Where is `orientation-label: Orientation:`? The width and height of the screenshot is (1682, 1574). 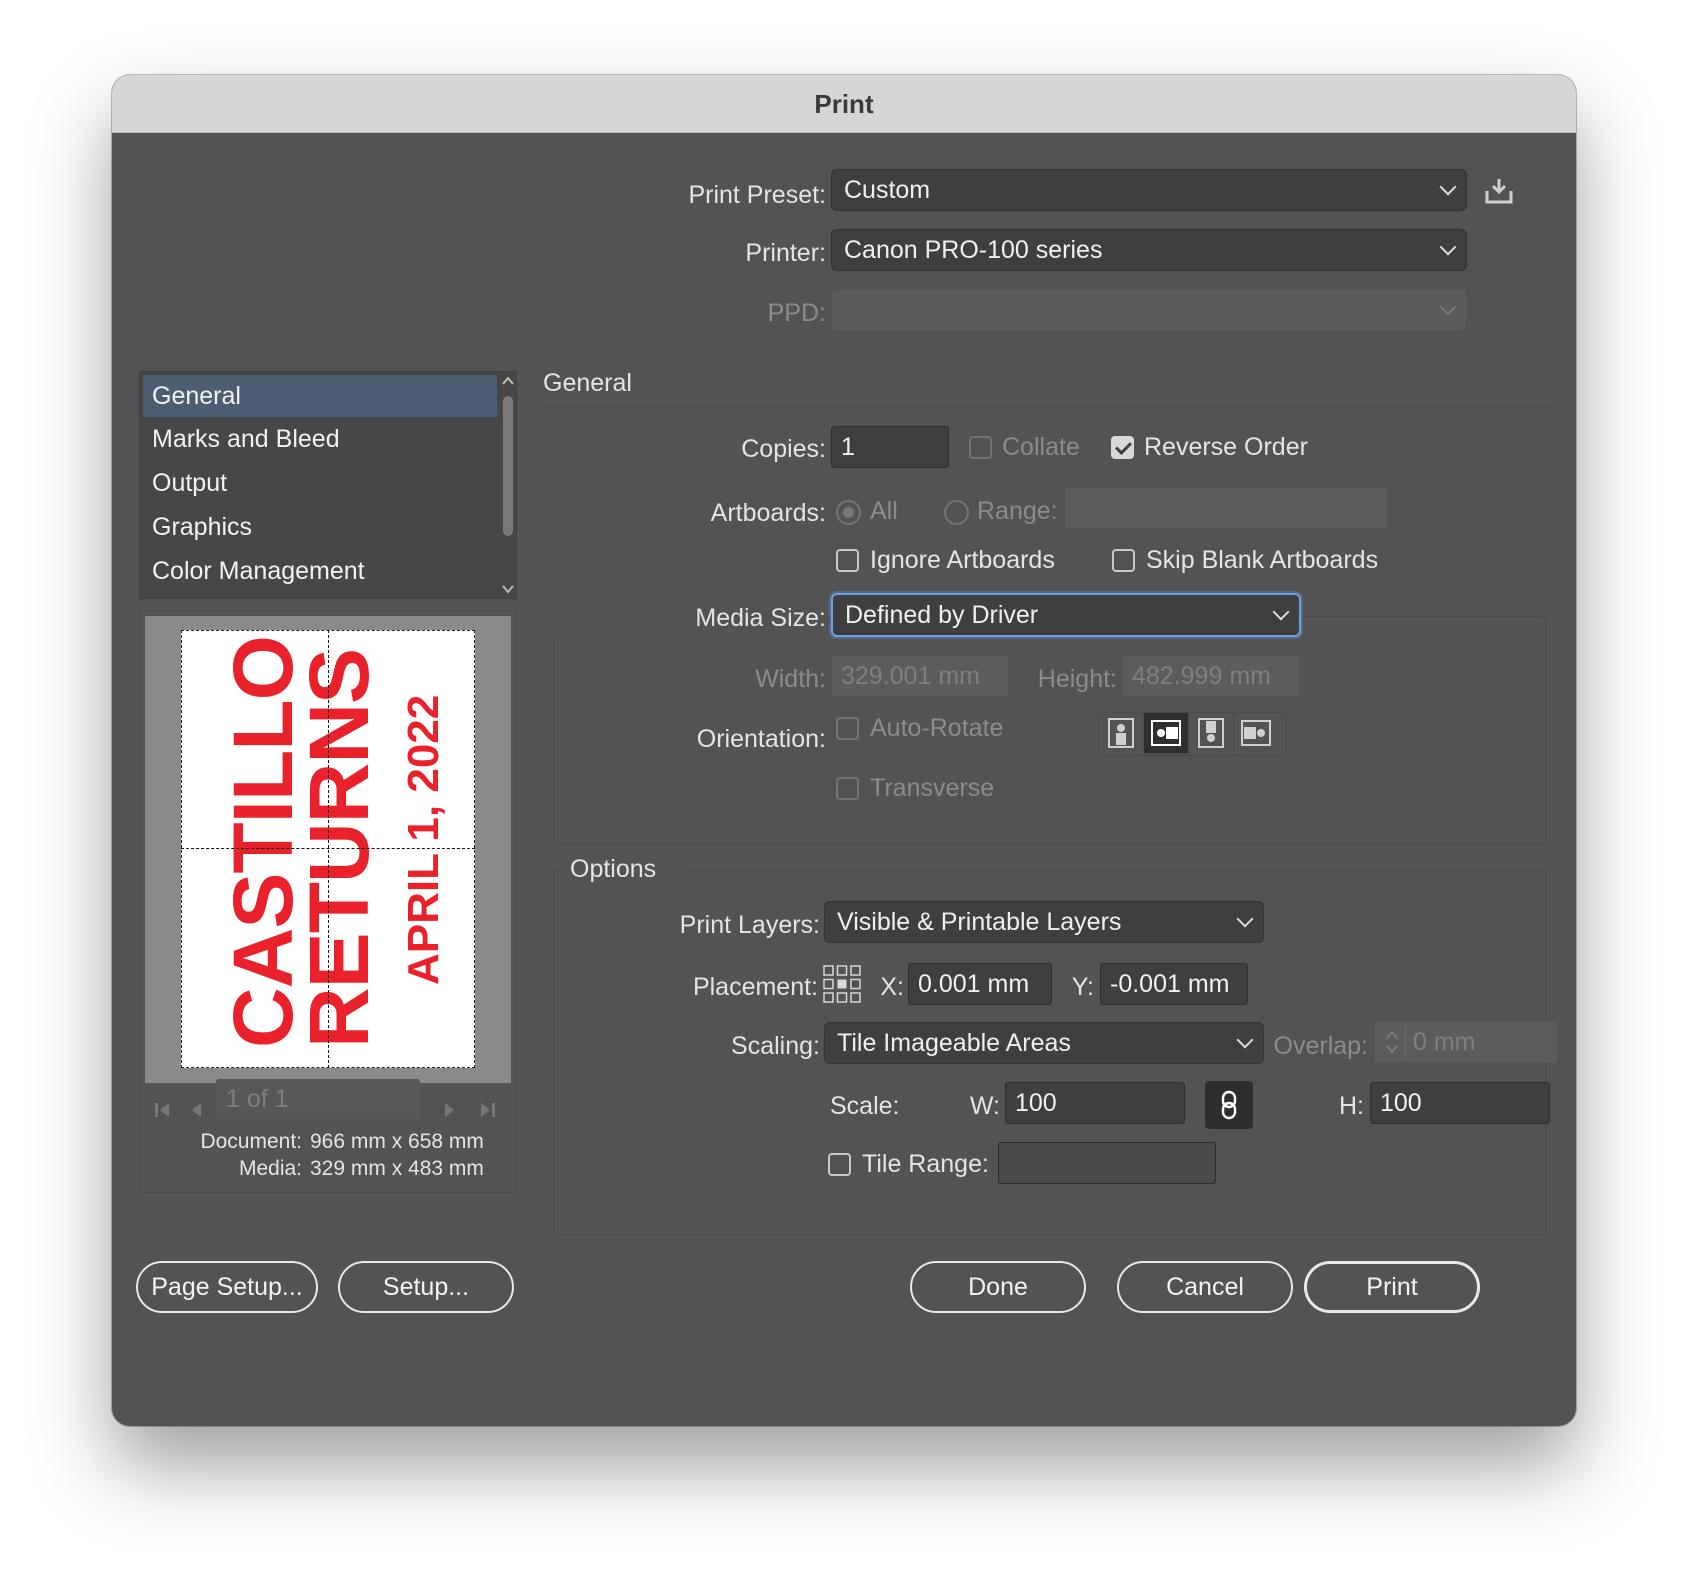
orientation-label: Orientation: is located at coordinates (761, 739).